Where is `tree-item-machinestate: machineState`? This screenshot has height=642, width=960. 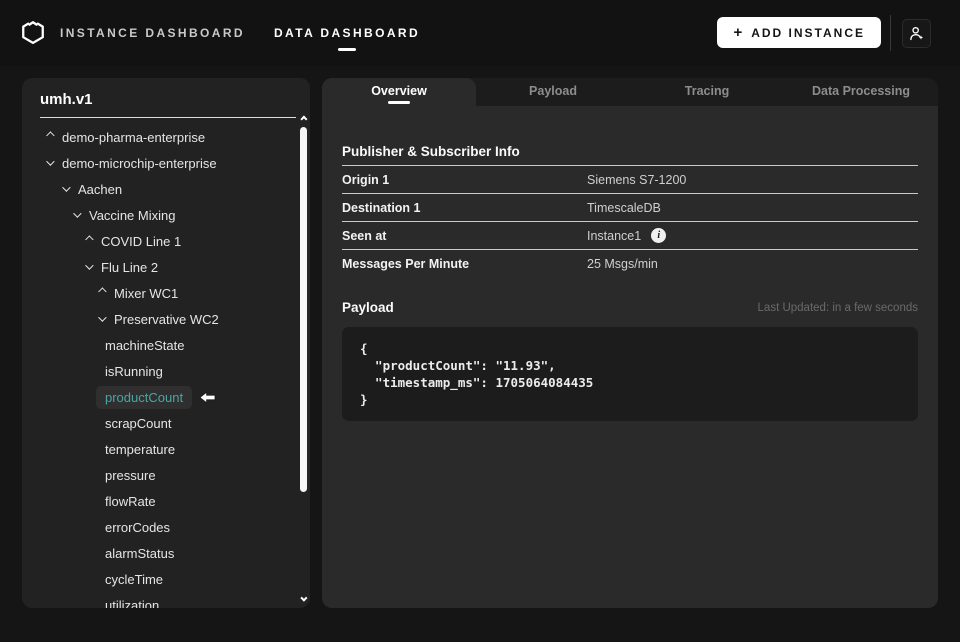
tree-item-machinestate: machineState is located at coordinates (160, 345).